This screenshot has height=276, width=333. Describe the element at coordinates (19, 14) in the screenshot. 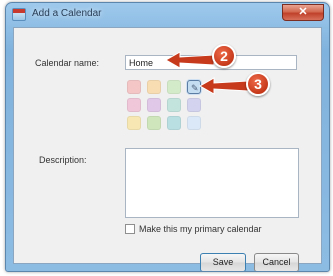

I see `calendar-app-icon` at that location.